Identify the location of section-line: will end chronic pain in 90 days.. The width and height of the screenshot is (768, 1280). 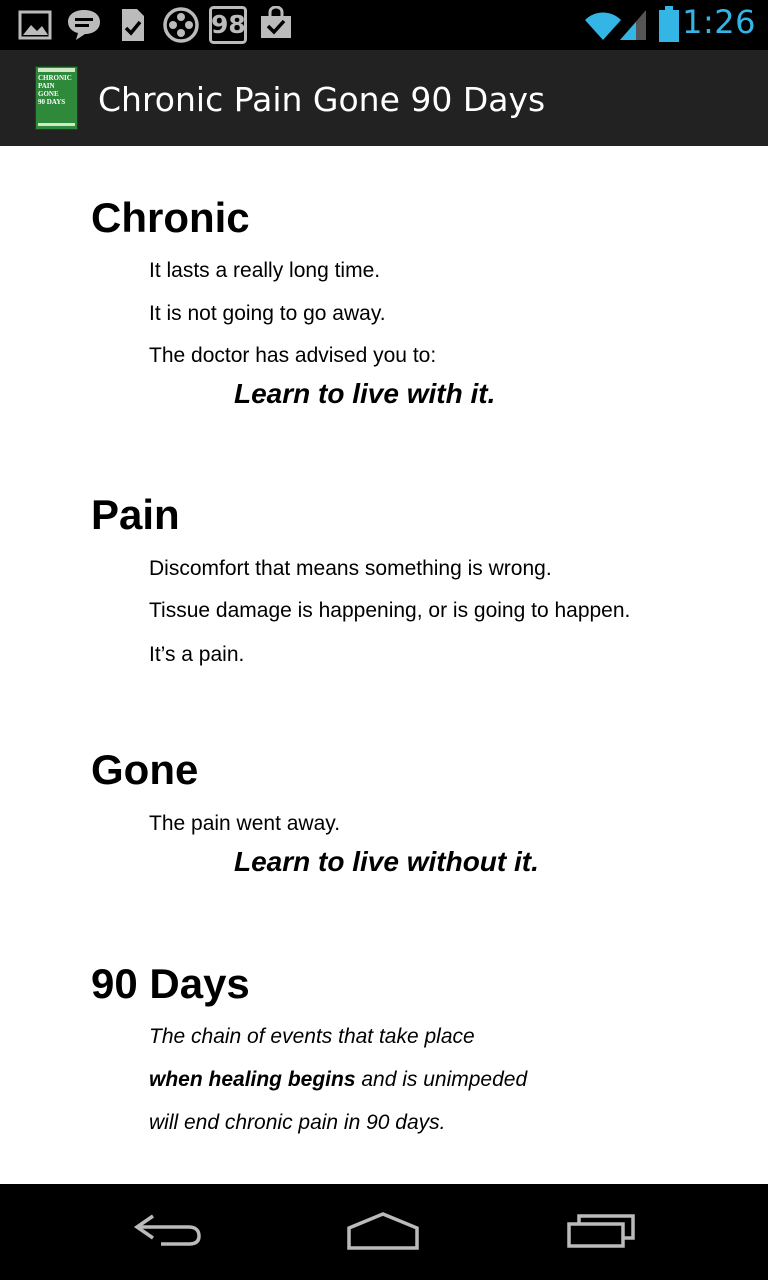
(297, 1122).